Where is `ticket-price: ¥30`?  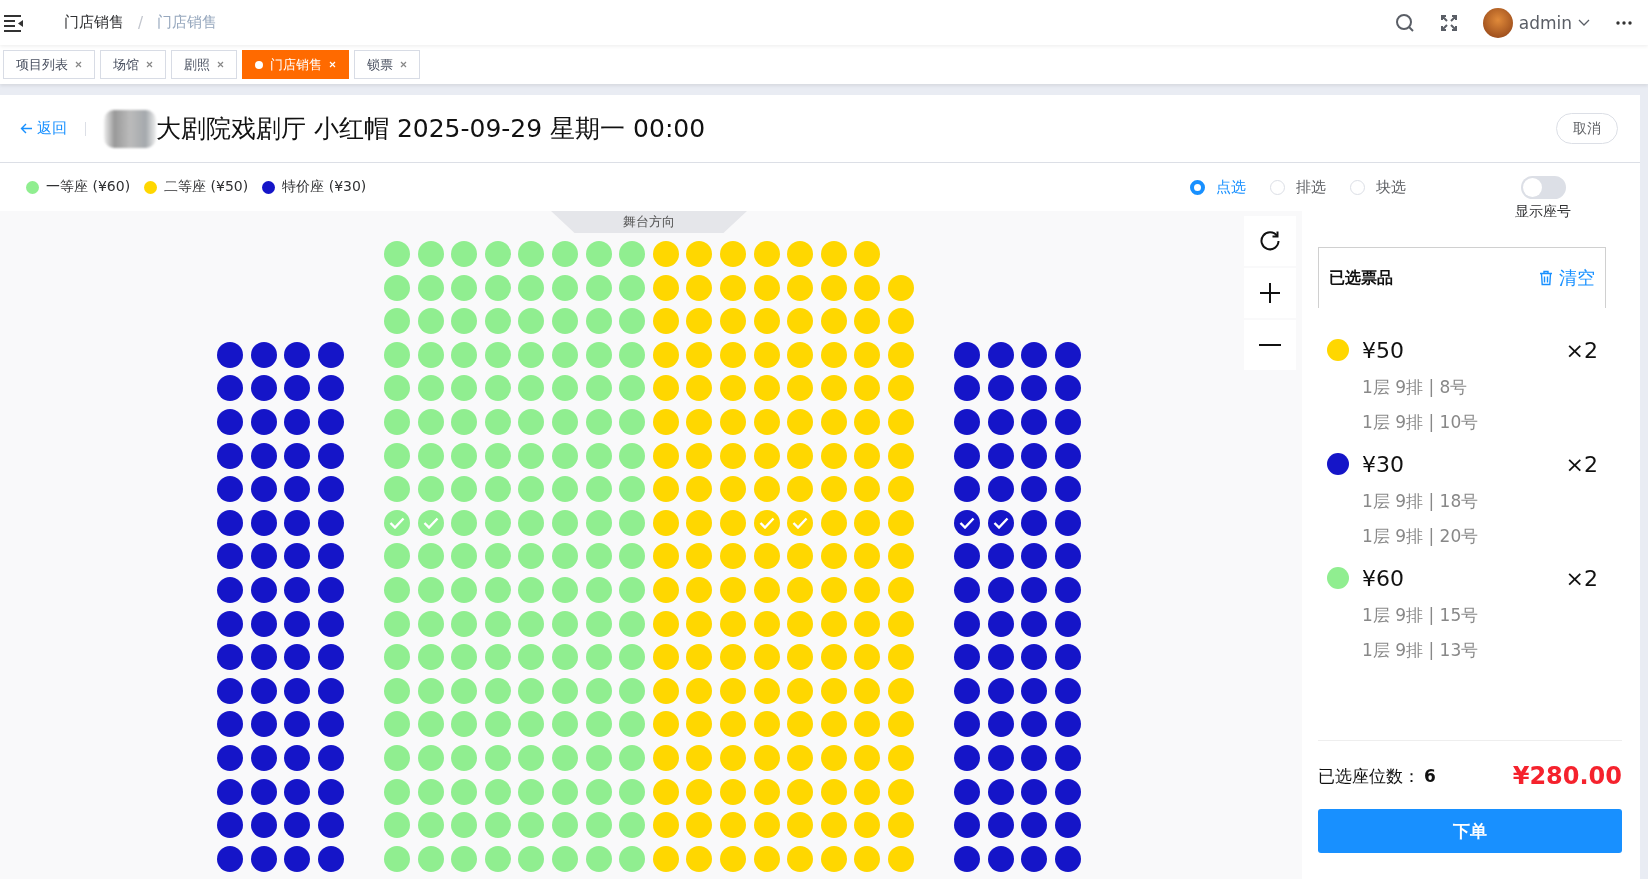 ticket-price: ¥30 is located at coordinates (1383, 464).